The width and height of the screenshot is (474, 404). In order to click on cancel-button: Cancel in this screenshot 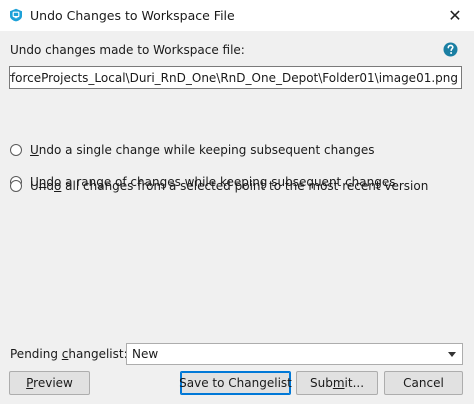, I will do `click(423, 383)`.